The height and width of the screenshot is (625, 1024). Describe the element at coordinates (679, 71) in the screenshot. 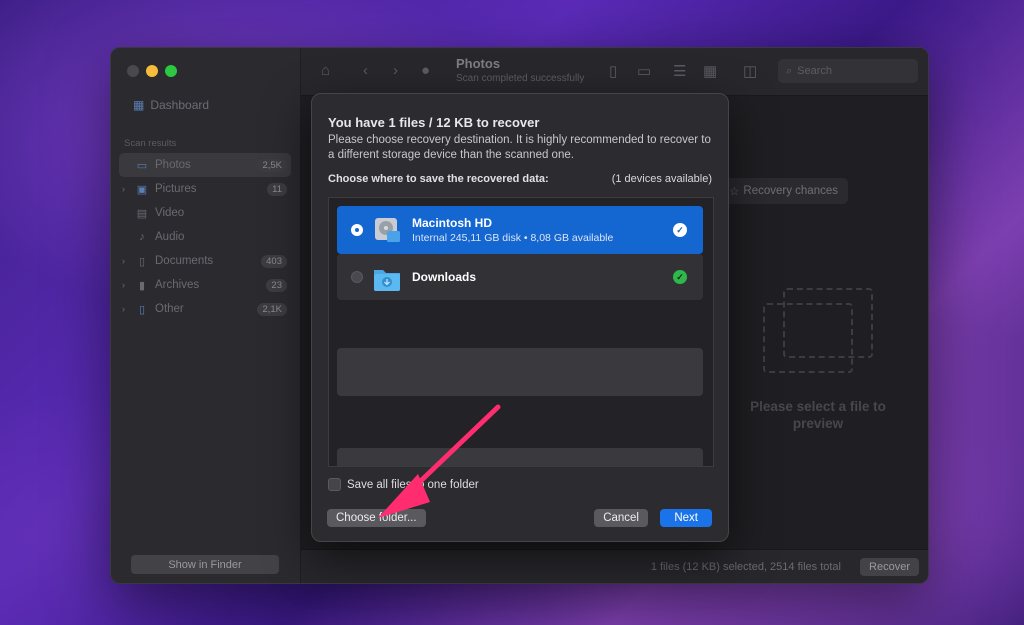

I see `list-view-icon: ☰` at that location.